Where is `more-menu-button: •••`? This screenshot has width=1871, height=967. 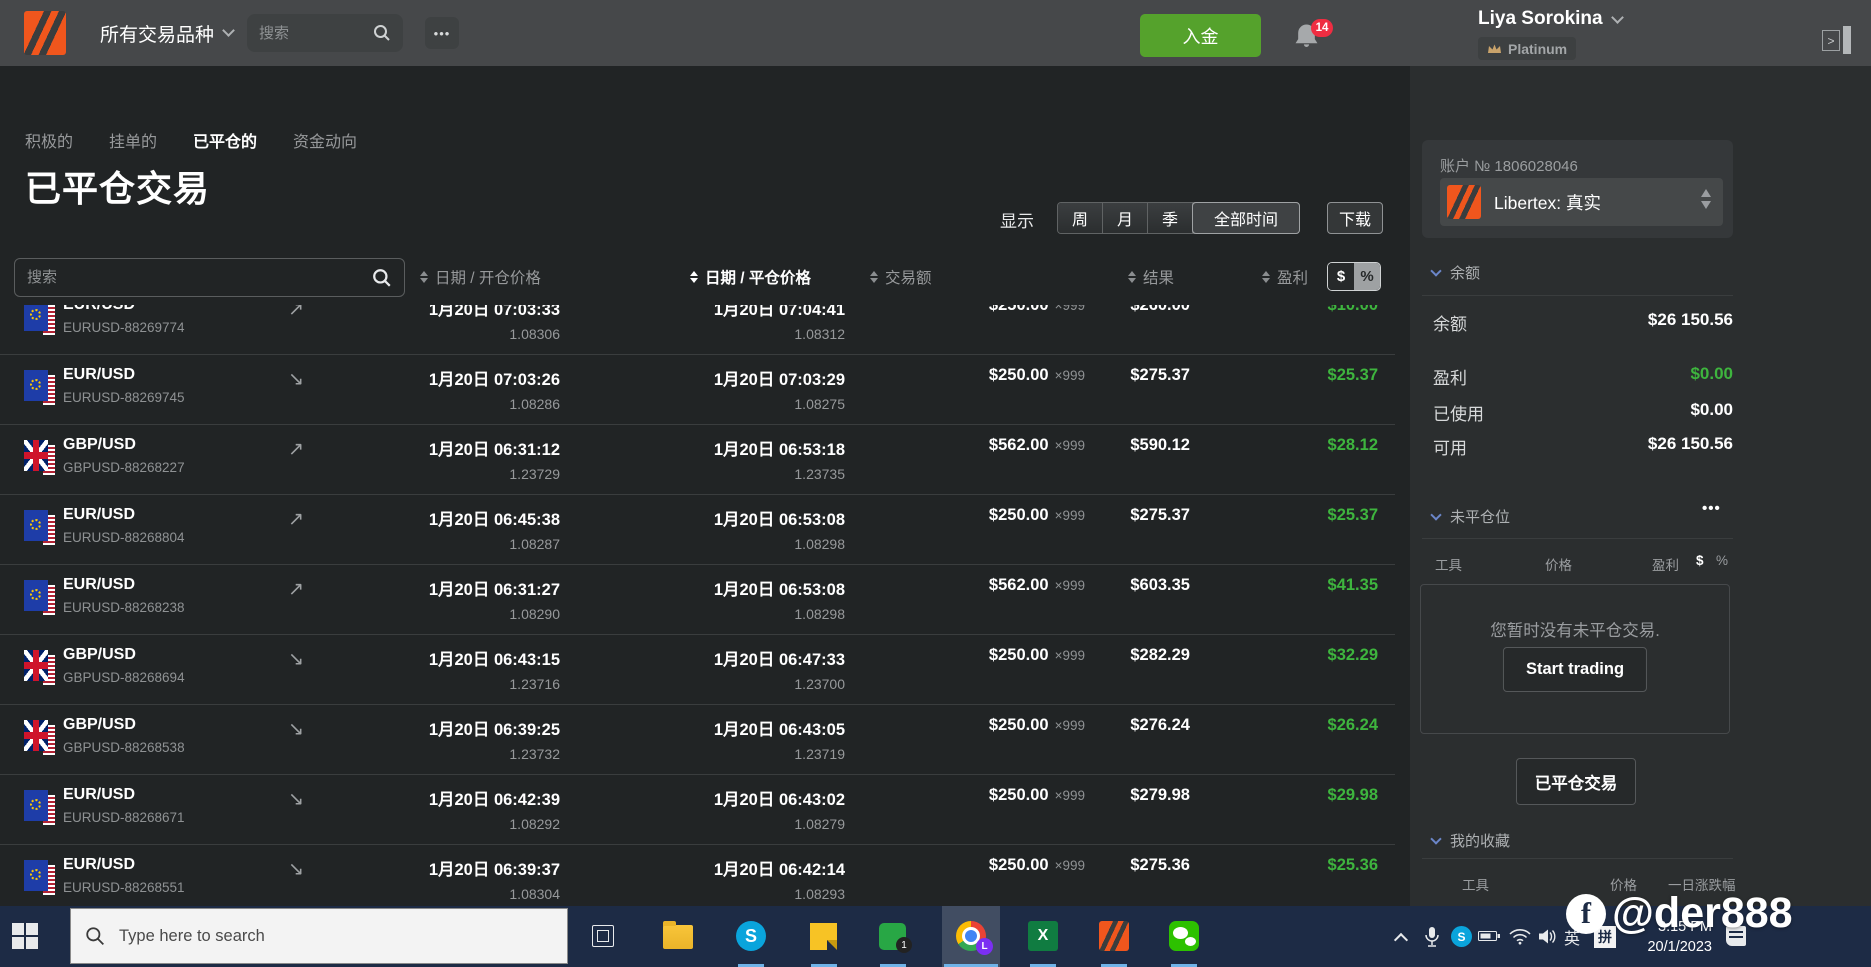 more-menu-button: ••• is located at coordinates (442, 33).